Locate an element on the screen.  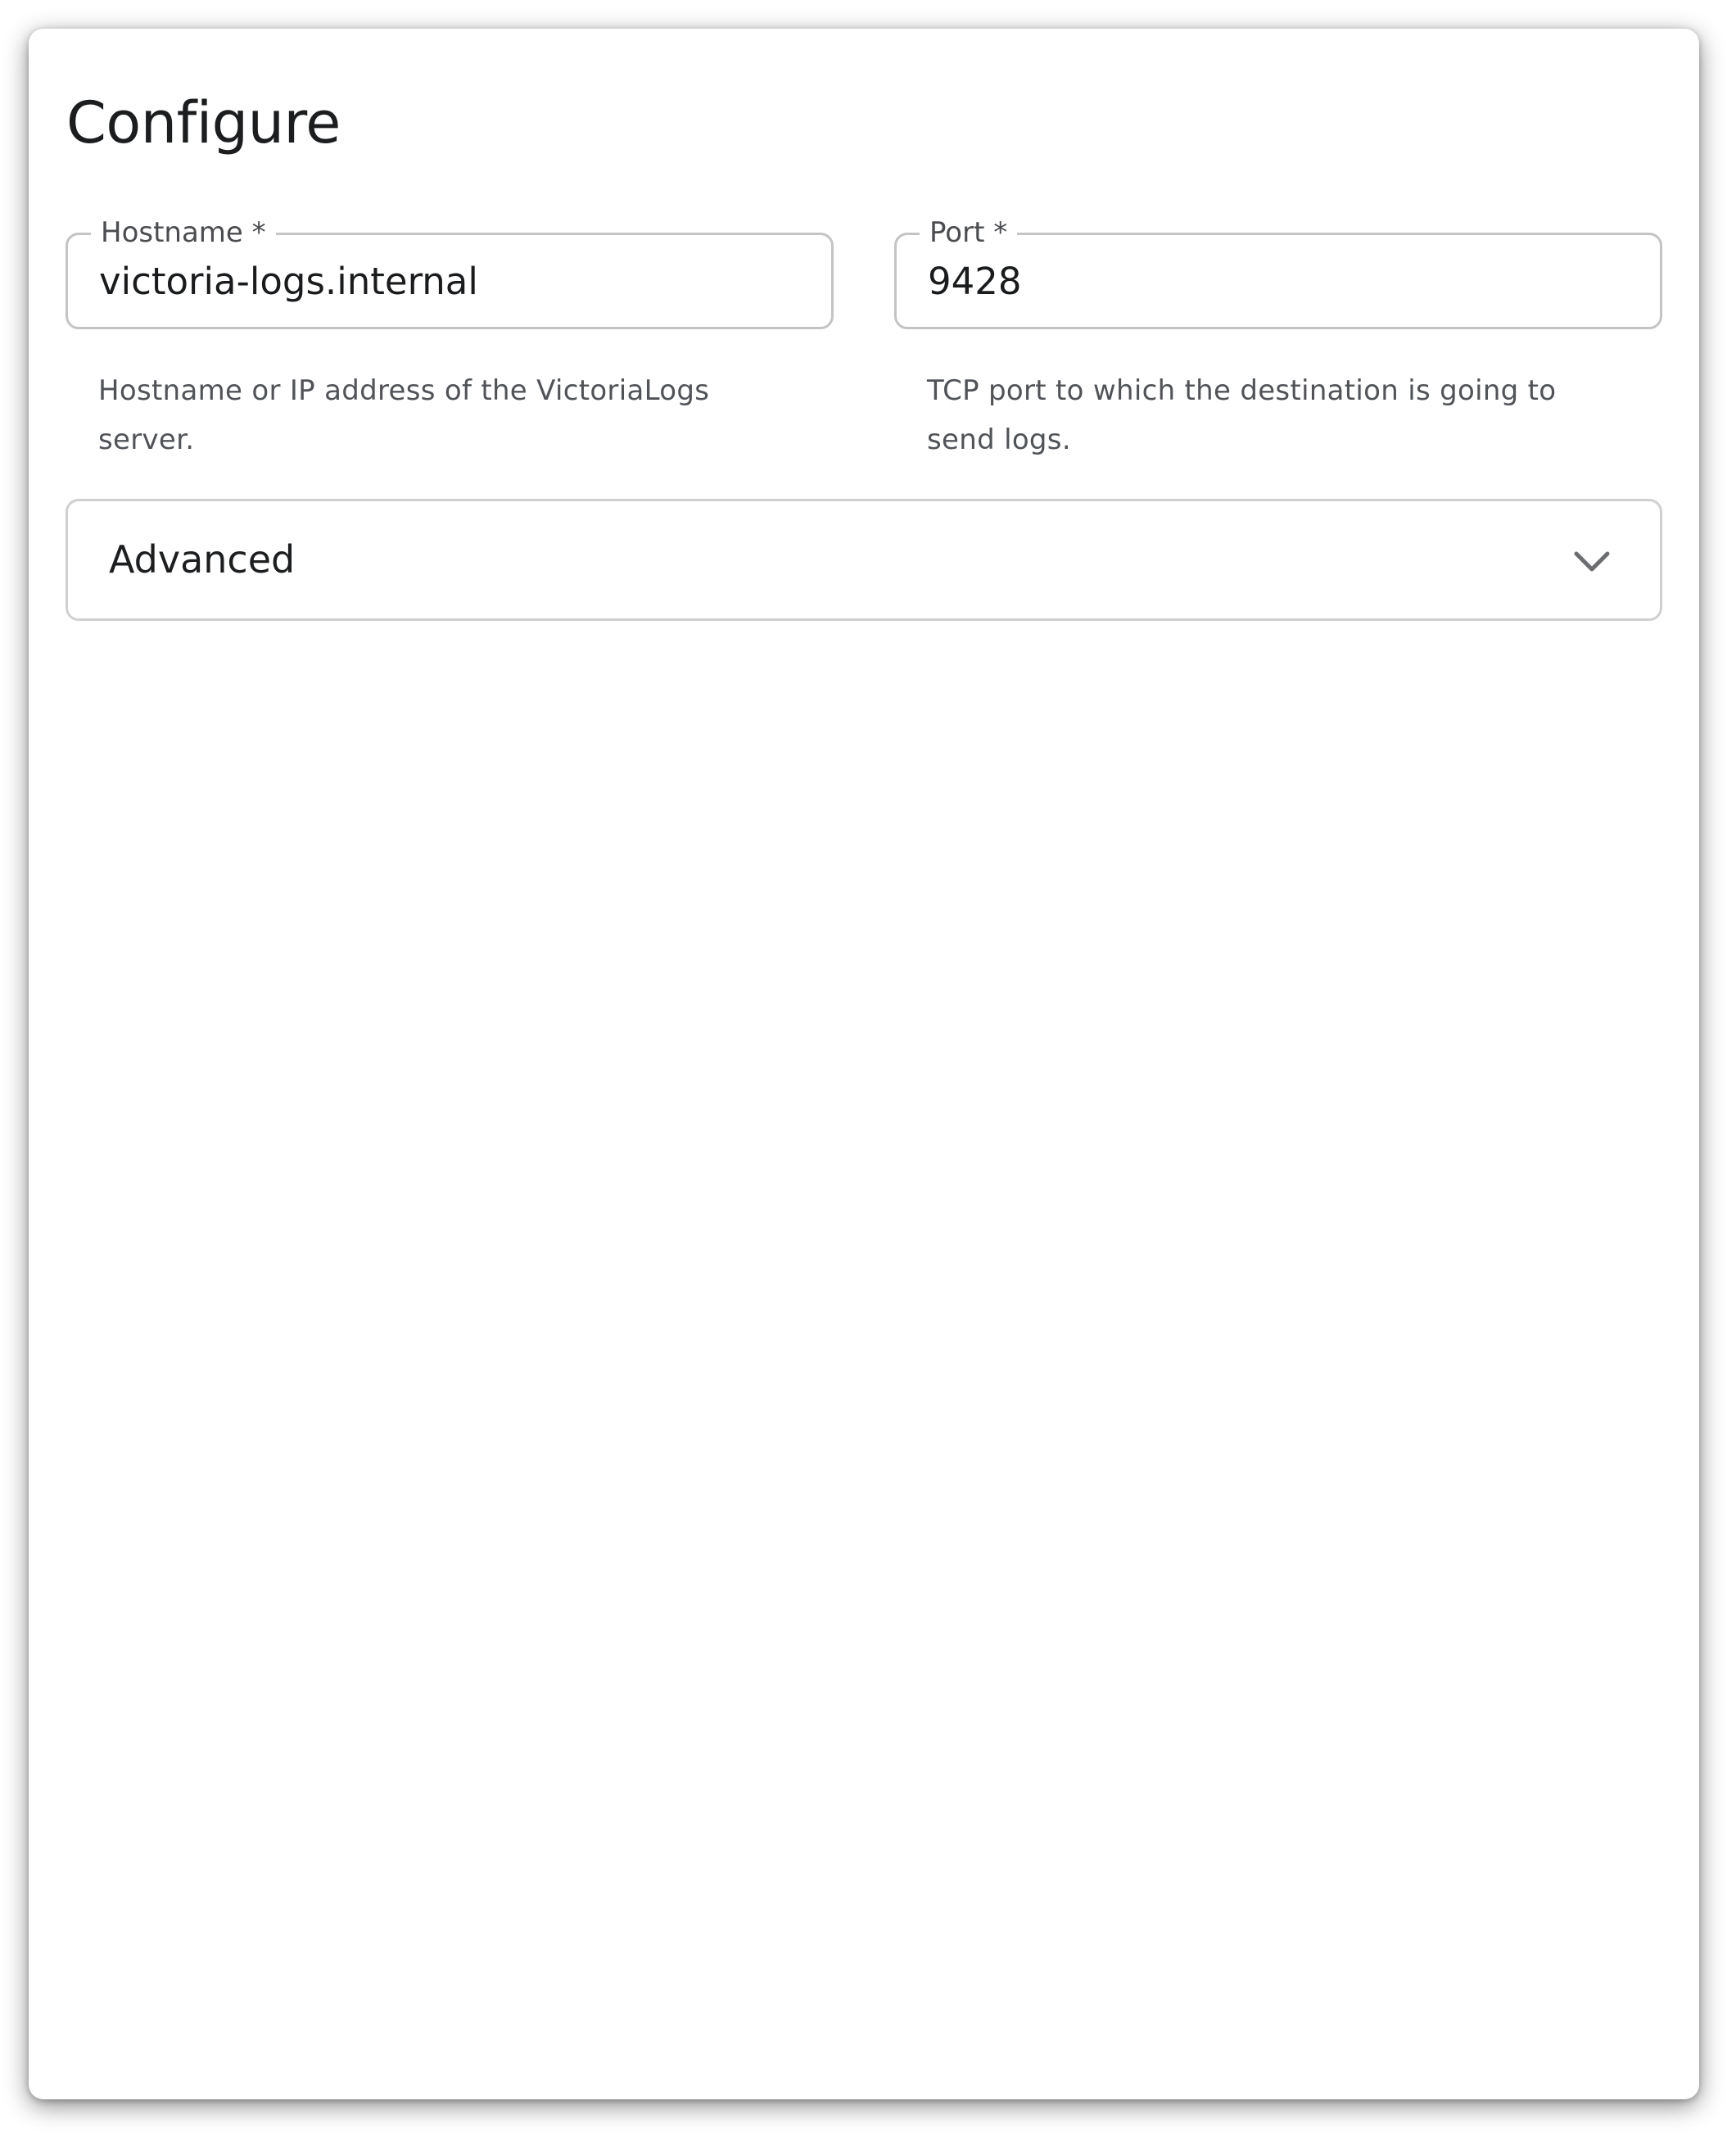
hostname-field: Hostname * is located at coordinates (450, 272).